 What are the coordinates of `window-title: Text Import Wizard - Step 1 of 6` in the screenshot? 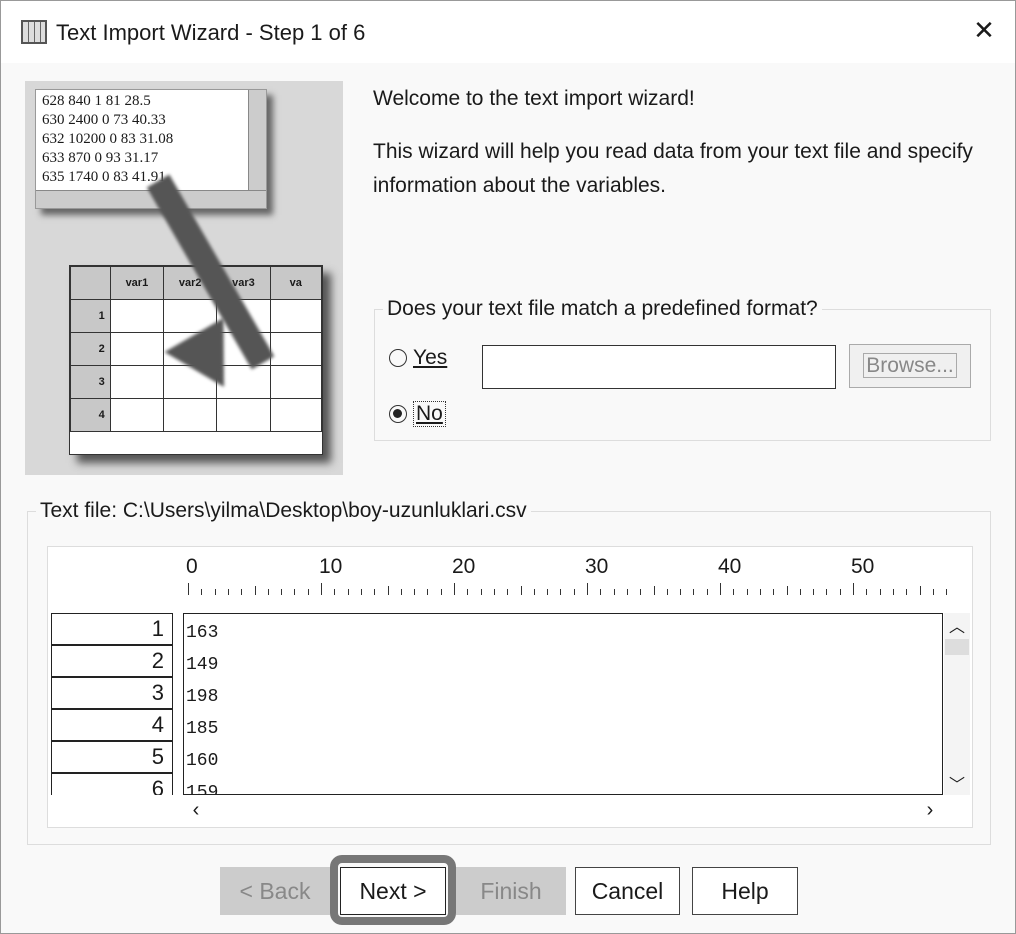 It's located at (211, 32).